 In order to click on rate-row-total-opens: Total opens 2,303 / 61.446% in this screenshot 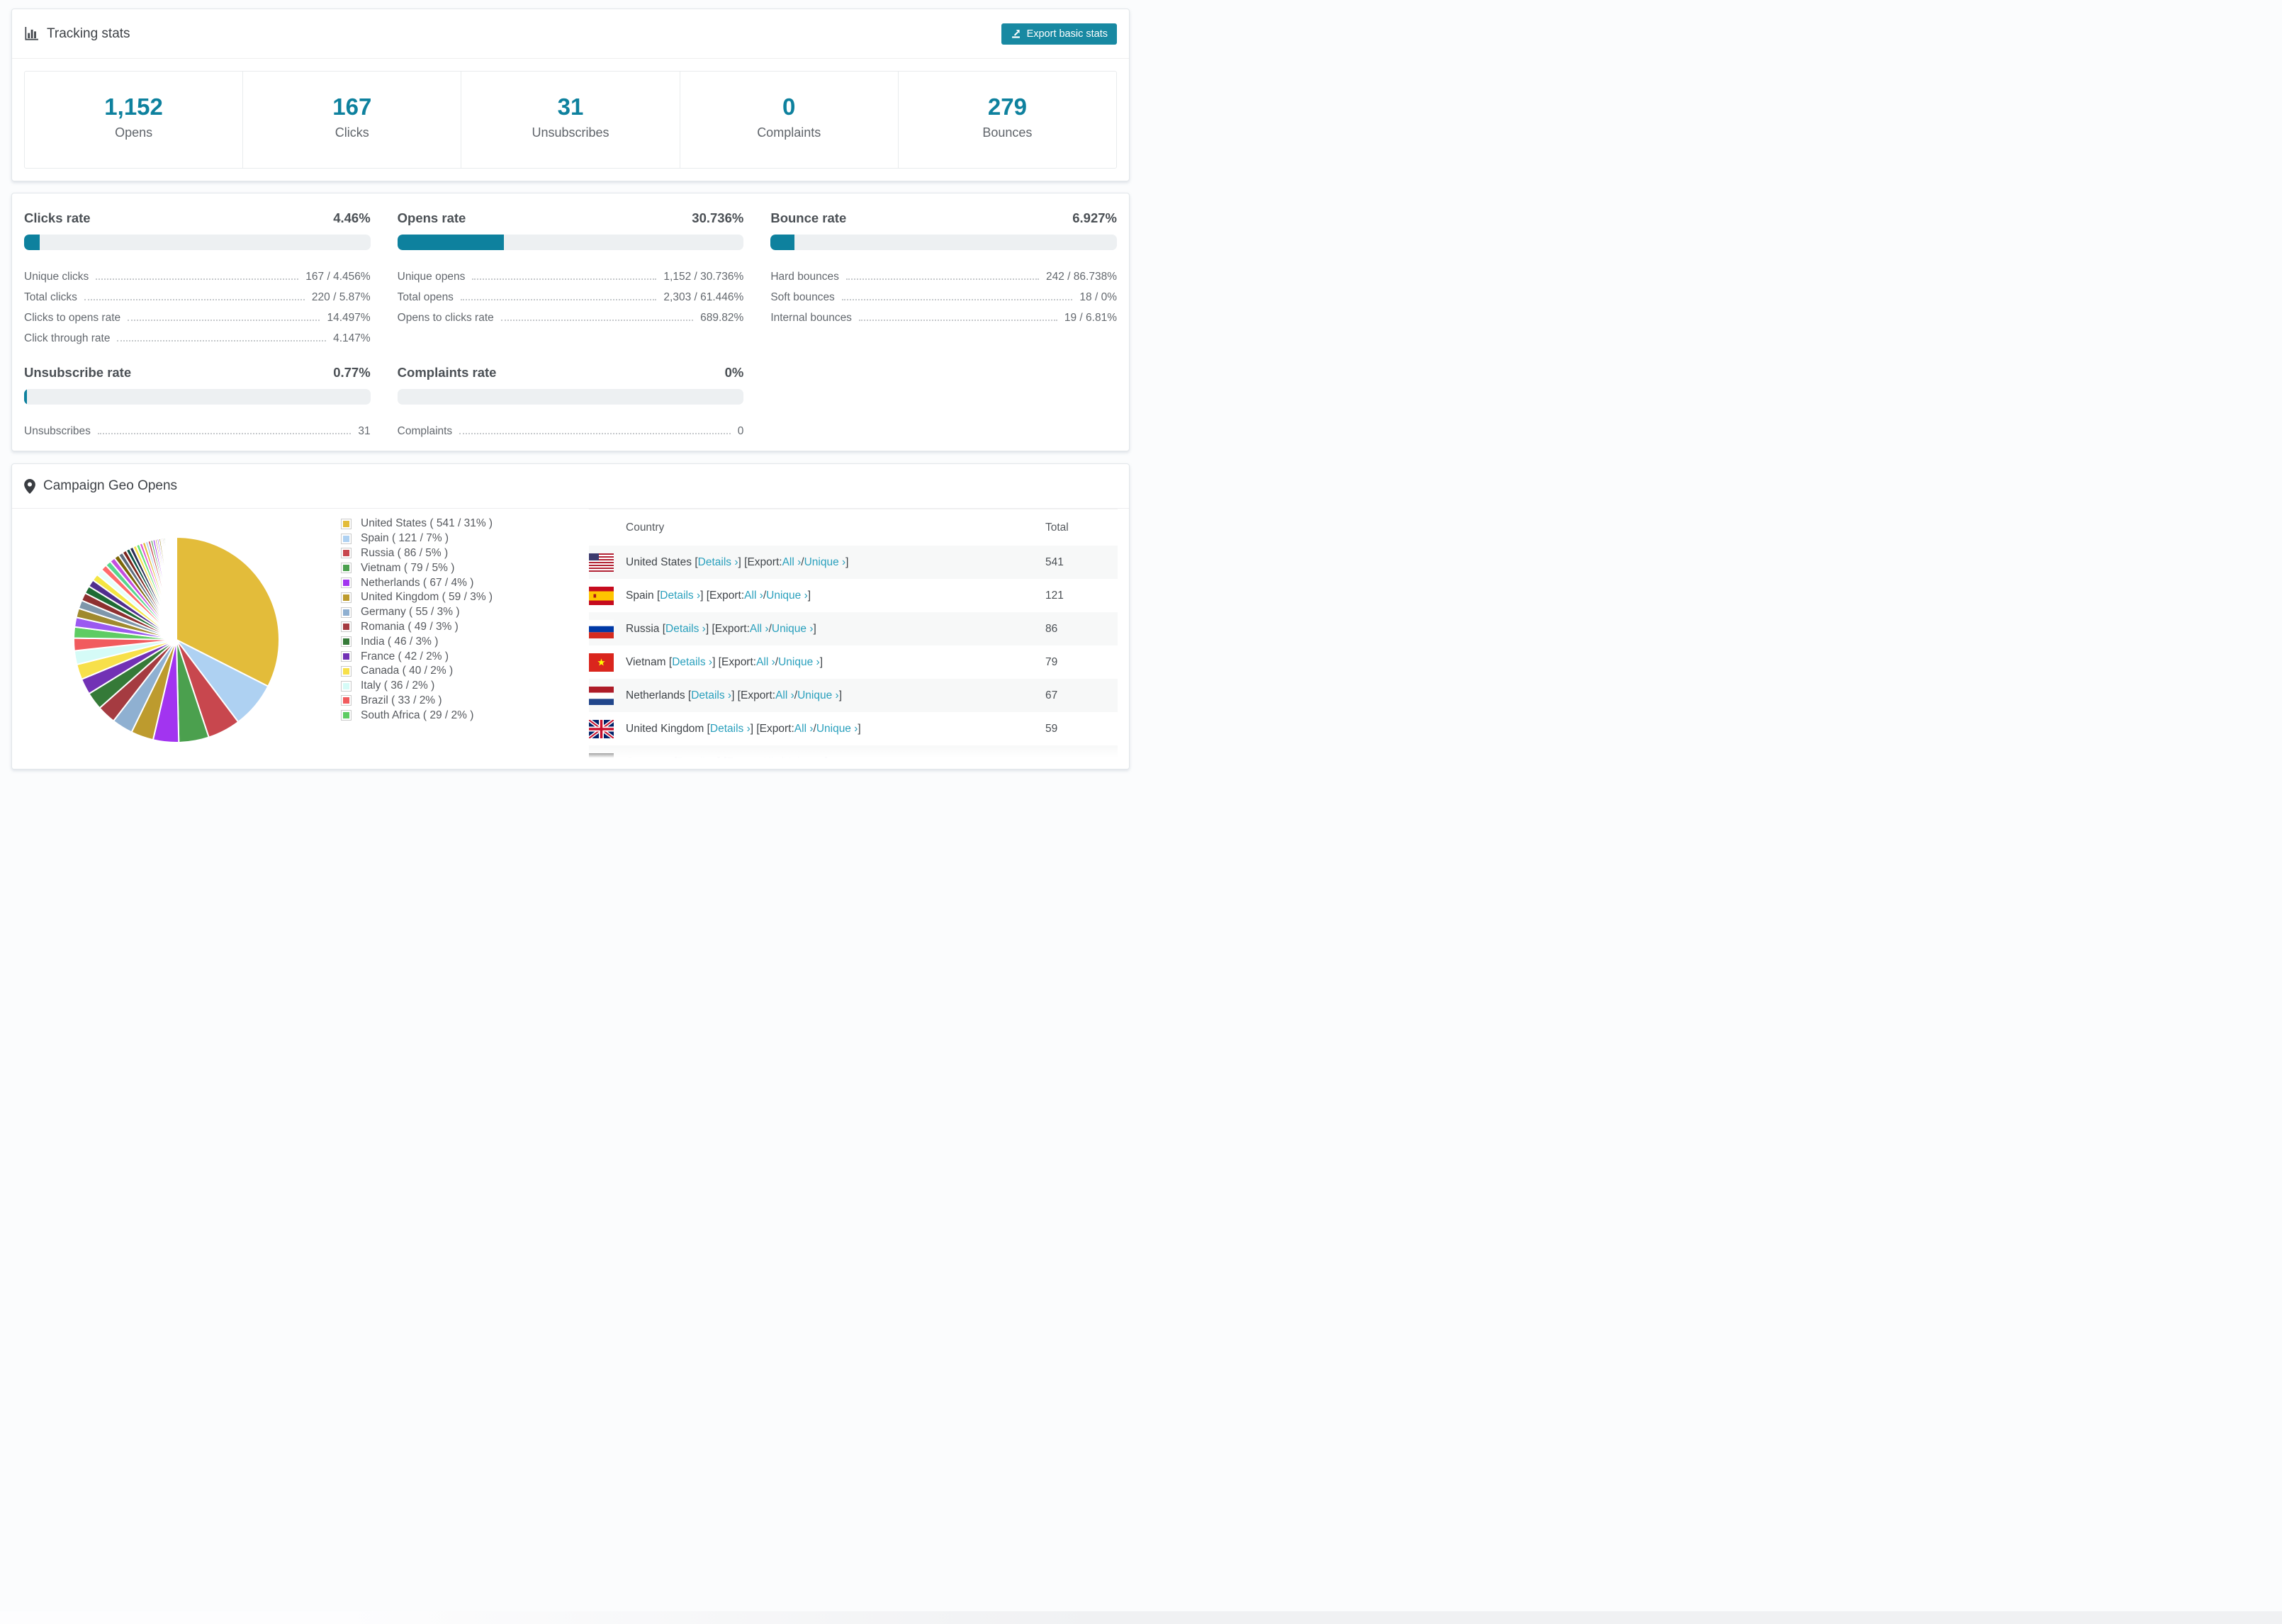, I will do `click(571, 293)`.